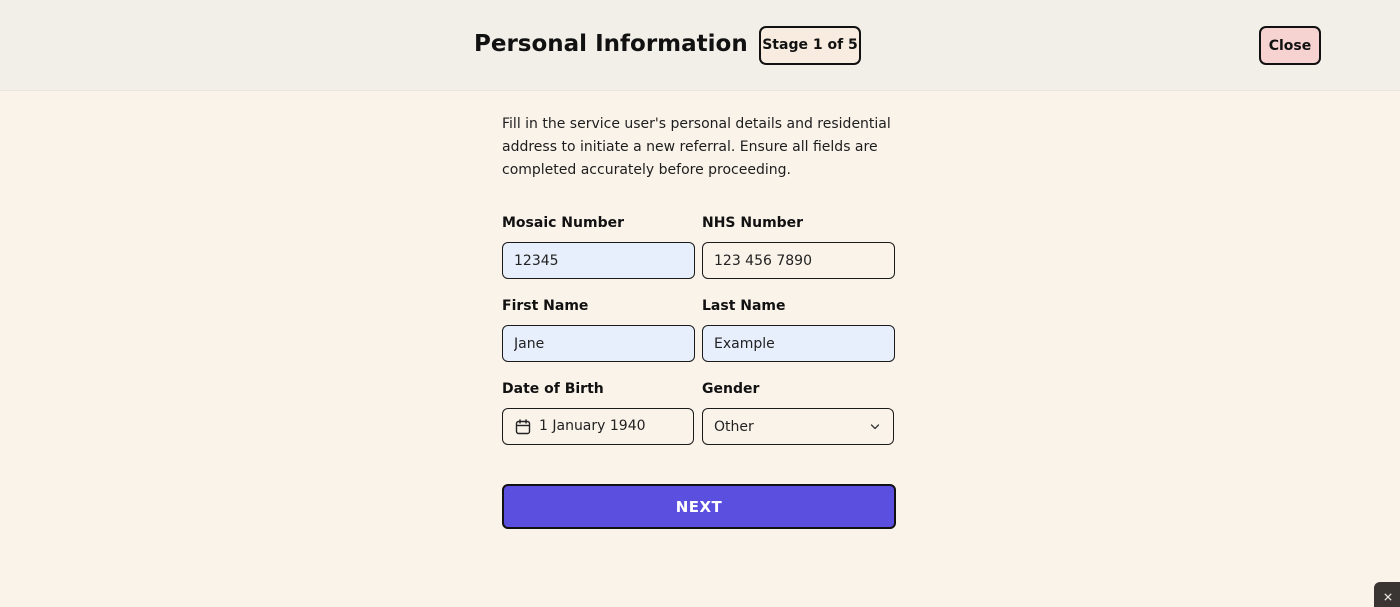  Describe the element at coordinates (1388, 597) in the screenshot. I see `close-icon` at that location.